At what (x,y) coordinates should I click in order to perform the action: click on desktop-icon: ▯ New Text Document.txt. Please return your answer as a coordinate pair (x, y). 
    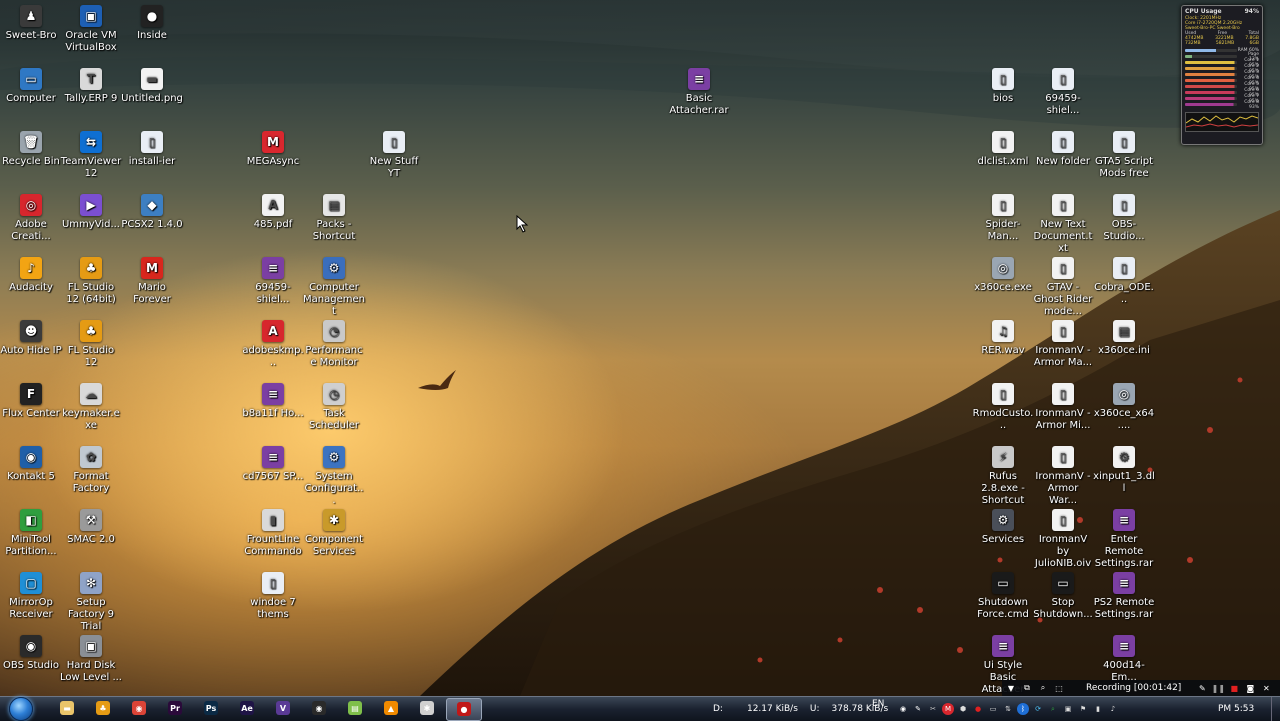
    Looking at the image, I should click on (1063, 224).